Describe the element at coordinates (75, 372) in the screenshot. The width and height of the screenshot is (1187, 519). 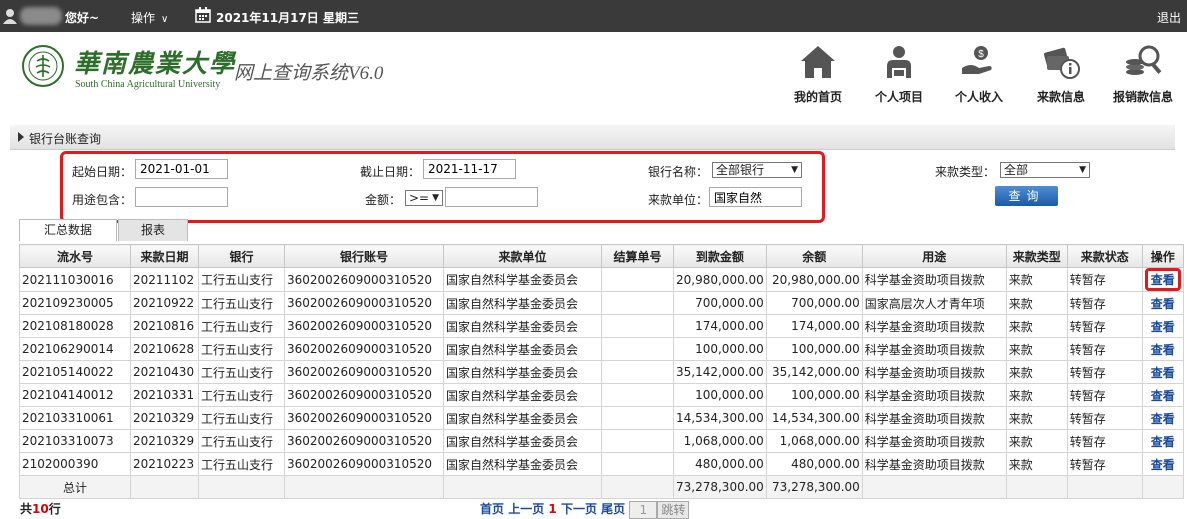
I see `table-cell: 202105140022` at that location.